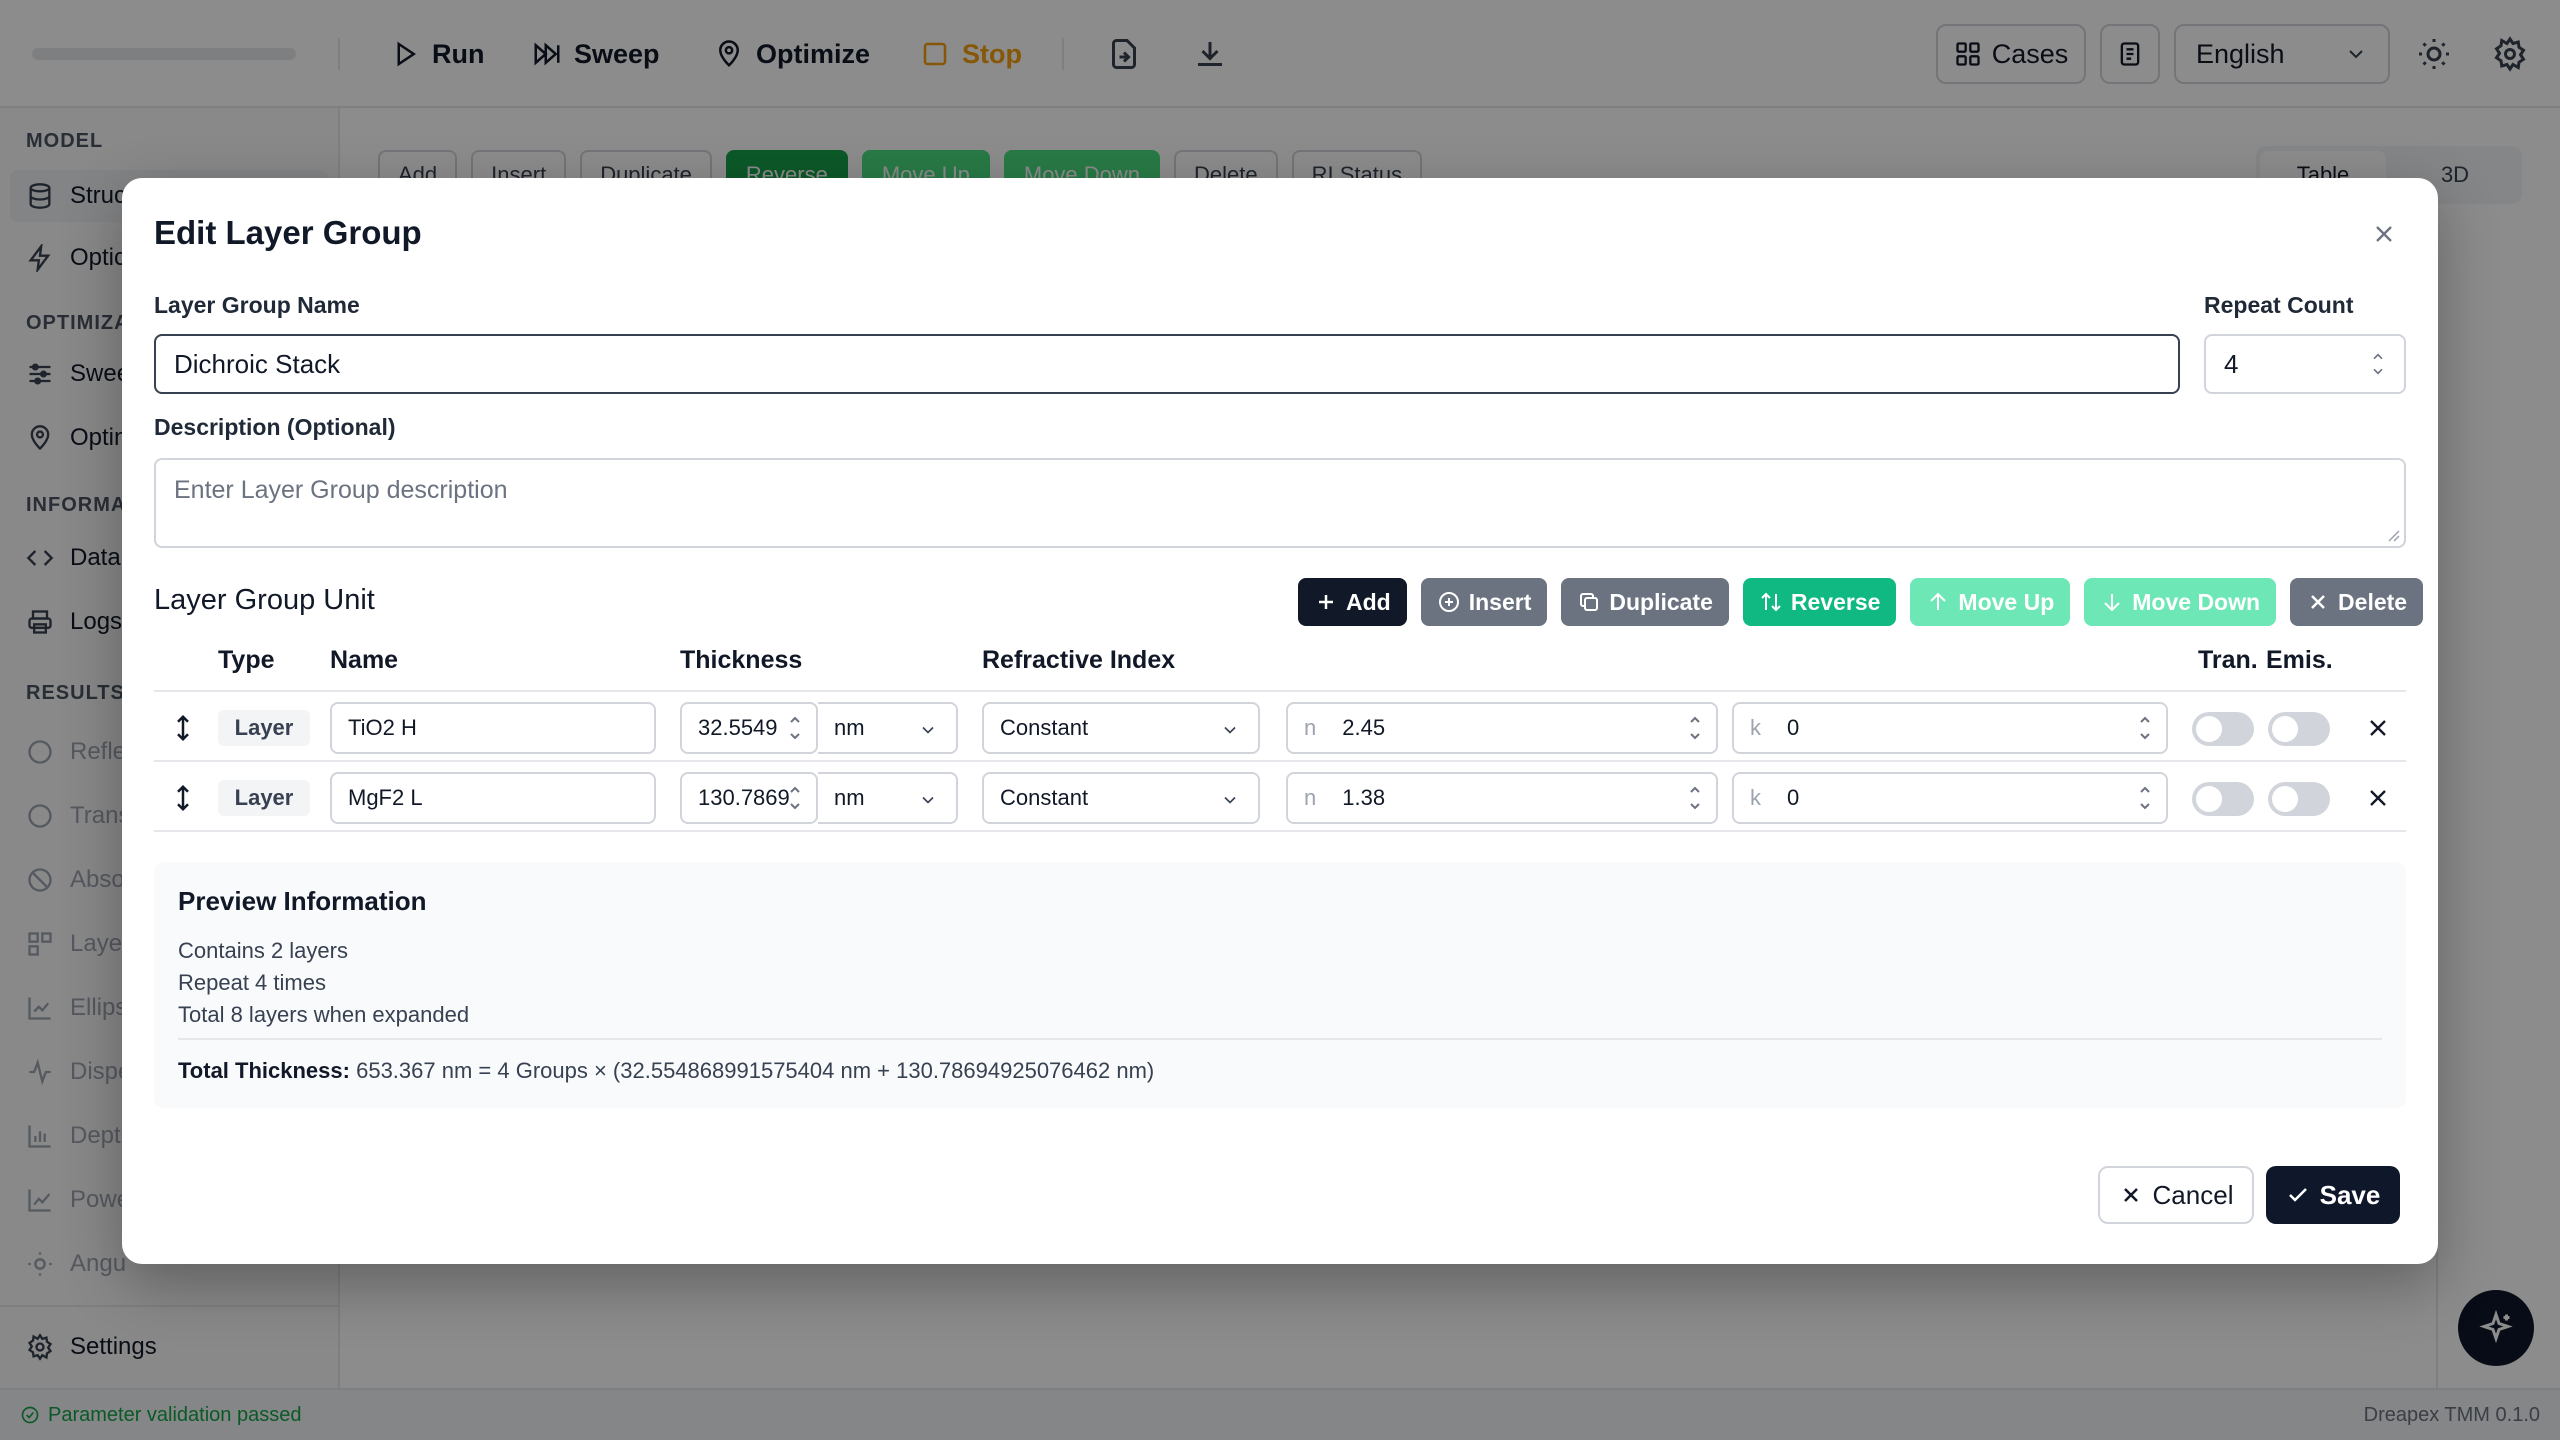 This screenshot has height=1440, width=2560. What do you see at coordinates (2333, 1195) in the screenshot?
I see `save-button: Save` at bounding box center [2333, 1195].